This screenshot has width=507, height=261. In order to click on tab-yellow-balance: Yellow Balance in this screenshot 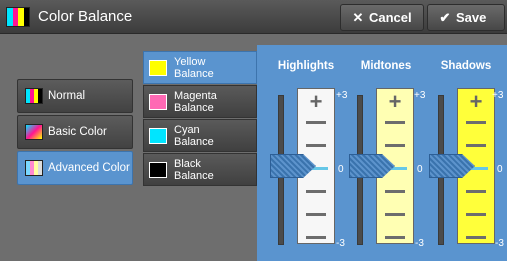, I will do `click(200, 67)`.